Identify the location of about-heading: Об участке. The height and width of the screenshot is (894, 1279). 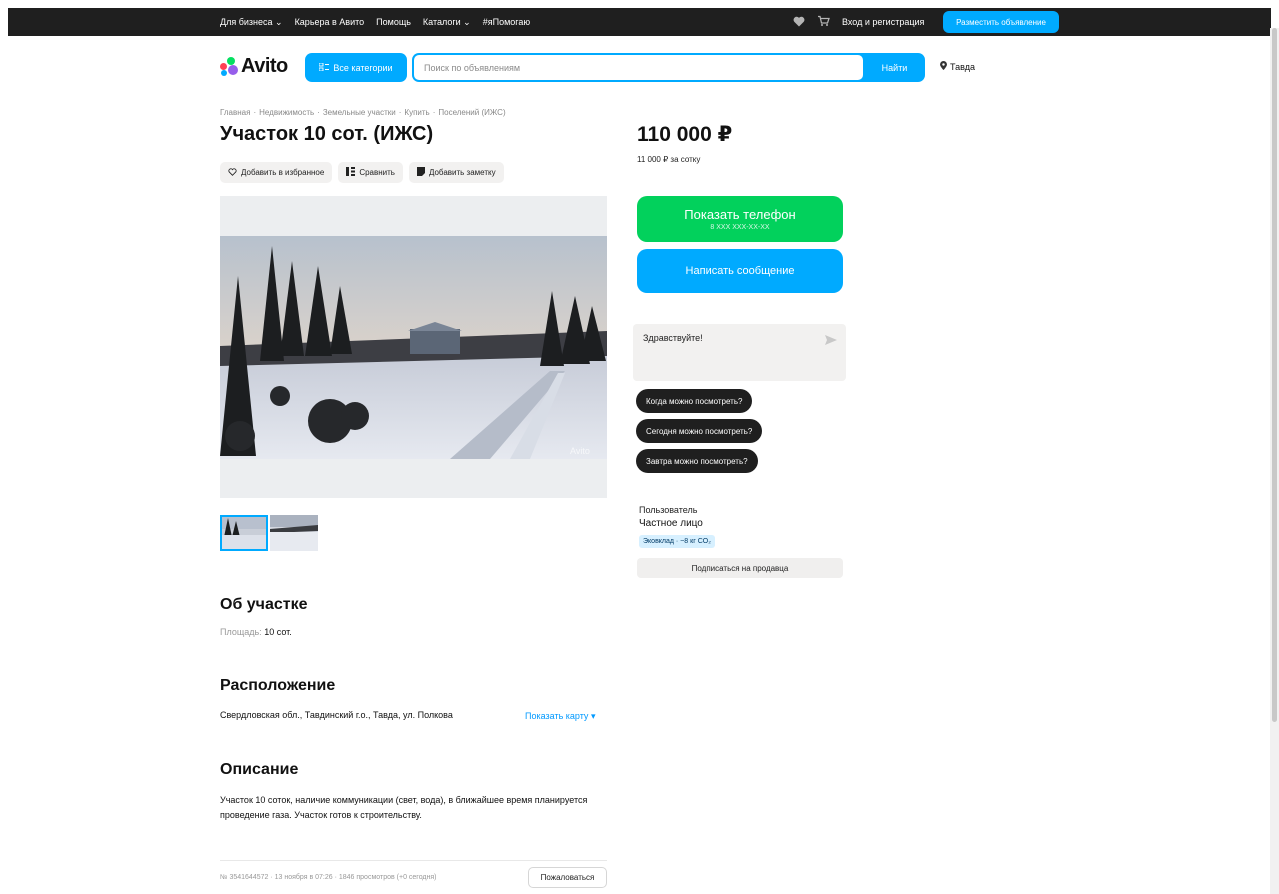
(264, 604).